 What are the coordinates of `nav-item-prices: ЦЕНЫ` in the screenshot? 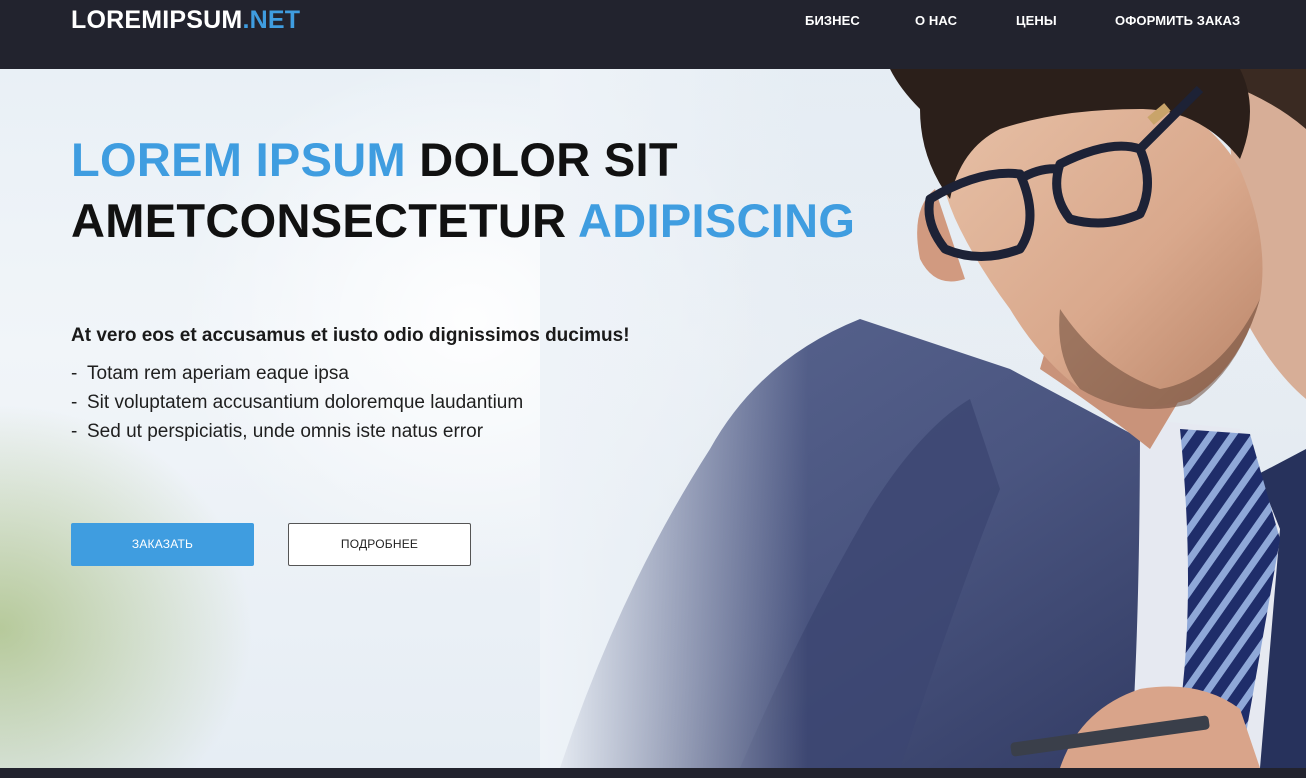 It's located at (1036, 20).